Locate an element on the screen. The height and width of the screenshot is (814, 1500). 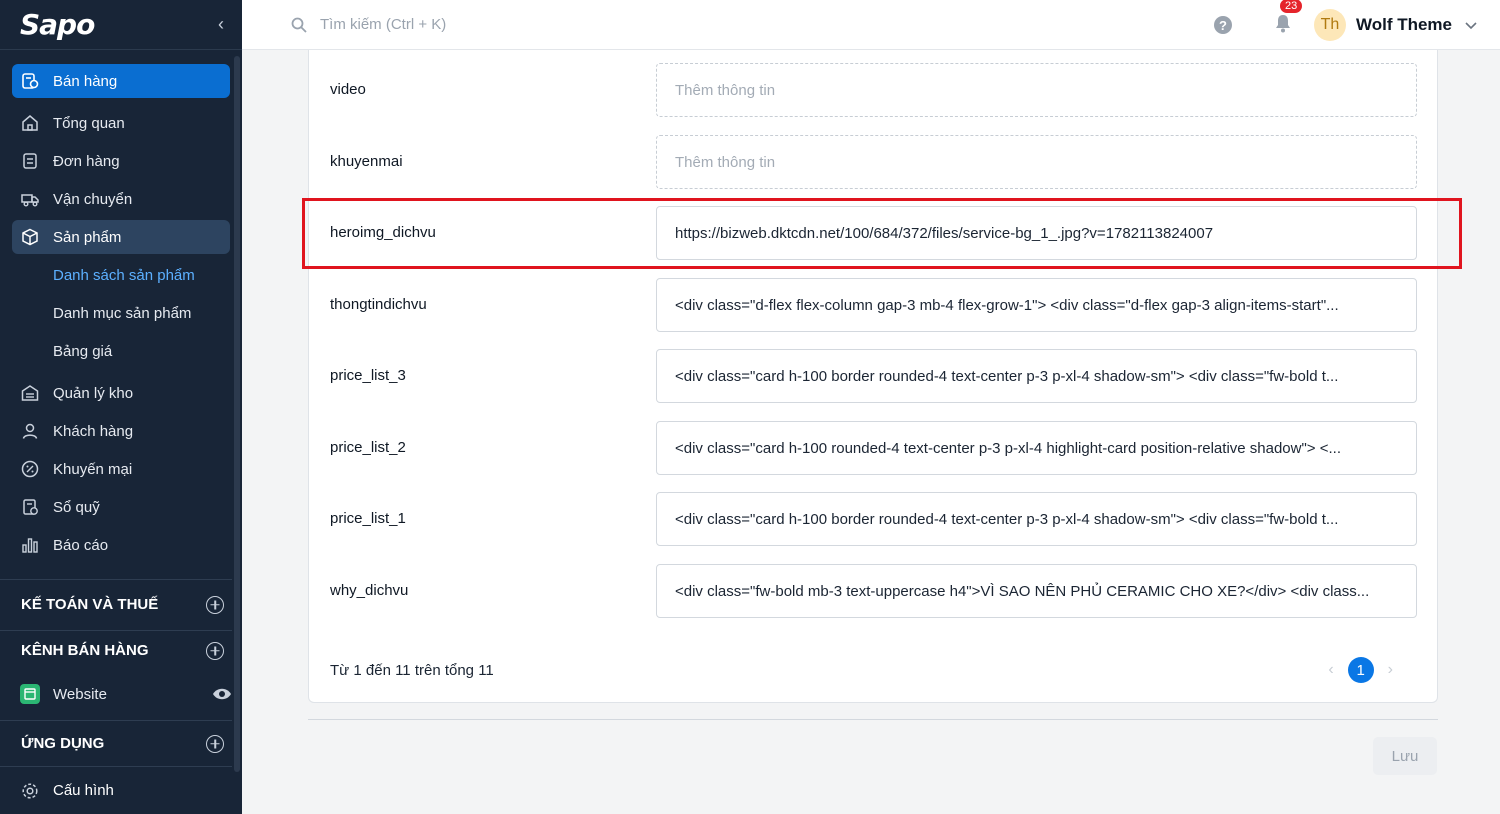
sidebar-item-website: Website is located at coordinates (126, 694).